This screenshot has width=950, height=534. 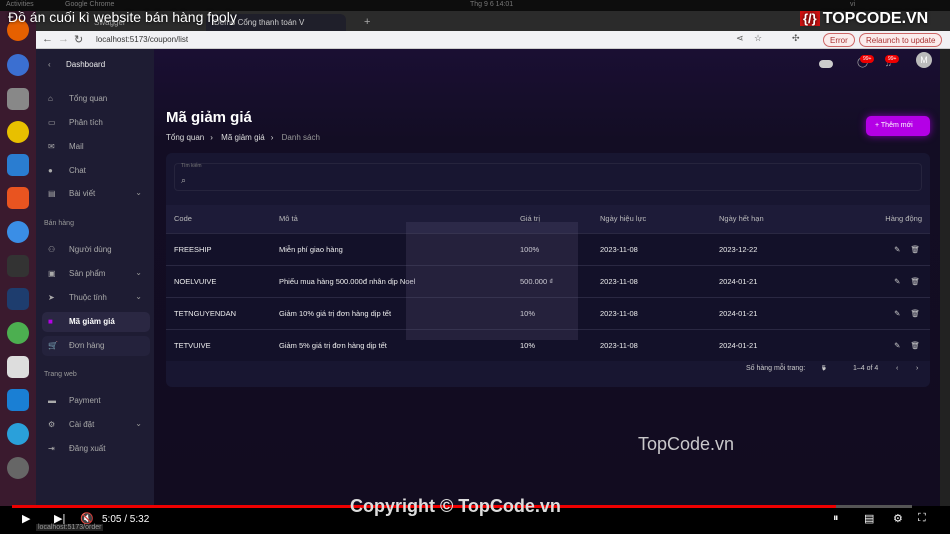 I want to click on page-scrollbar, so click(x=945, y=277).